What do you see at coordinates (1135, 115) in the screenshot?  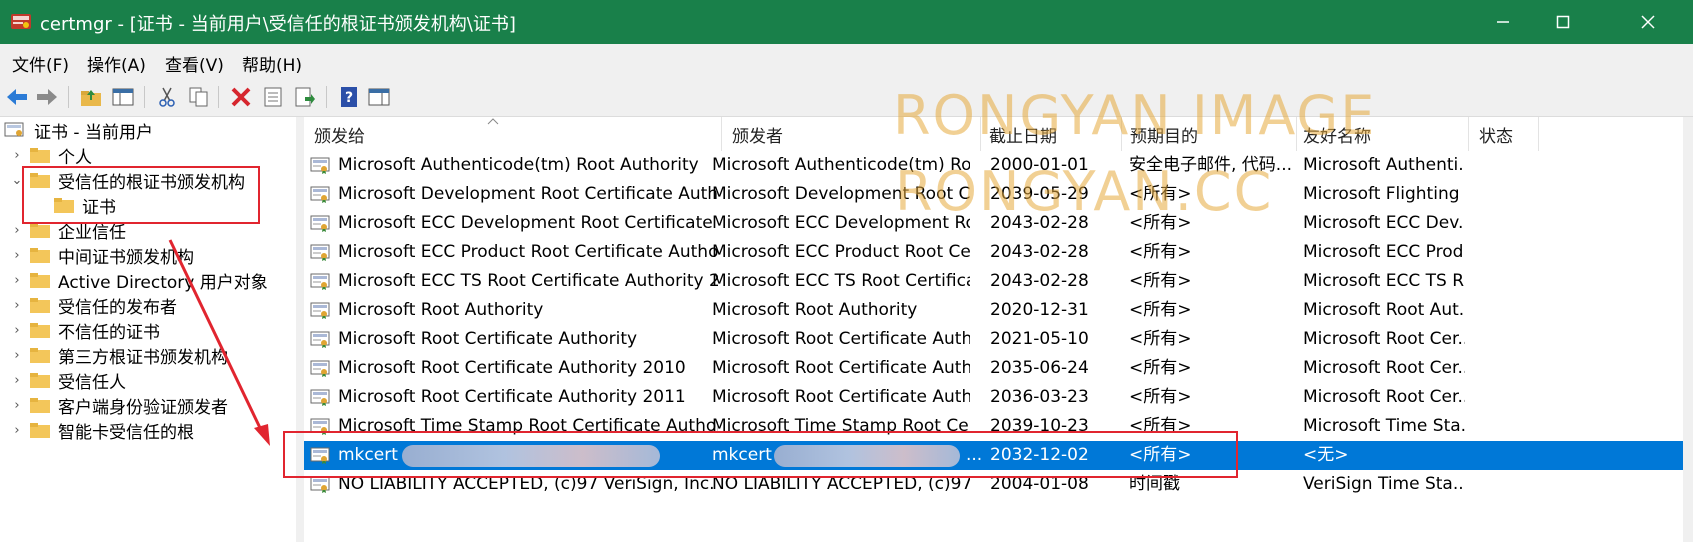 I see `watermark-line-1: RONGYAN IMAGE` at bounding box center [1135, 115].